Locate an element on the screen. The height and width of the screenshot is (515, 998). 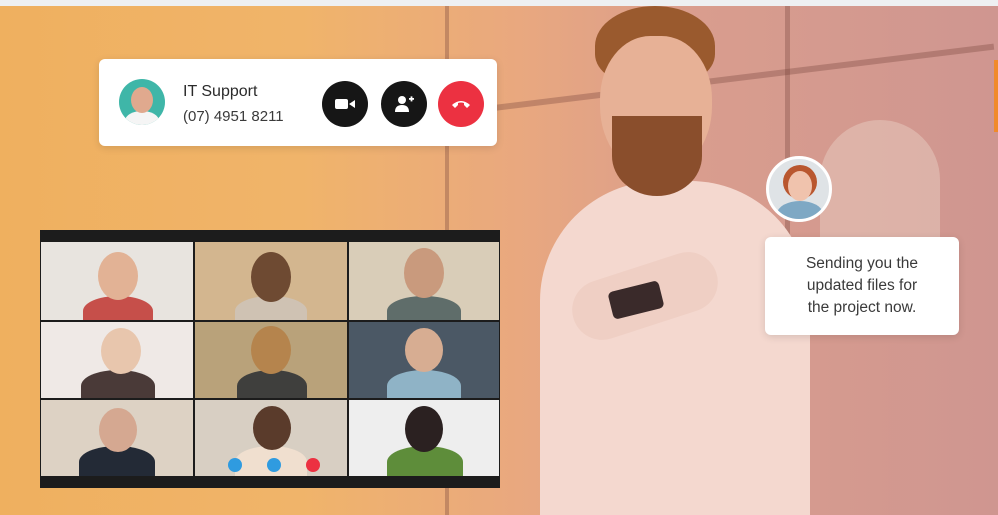
phone-hangup-icon is located at coordinates (461, 104).